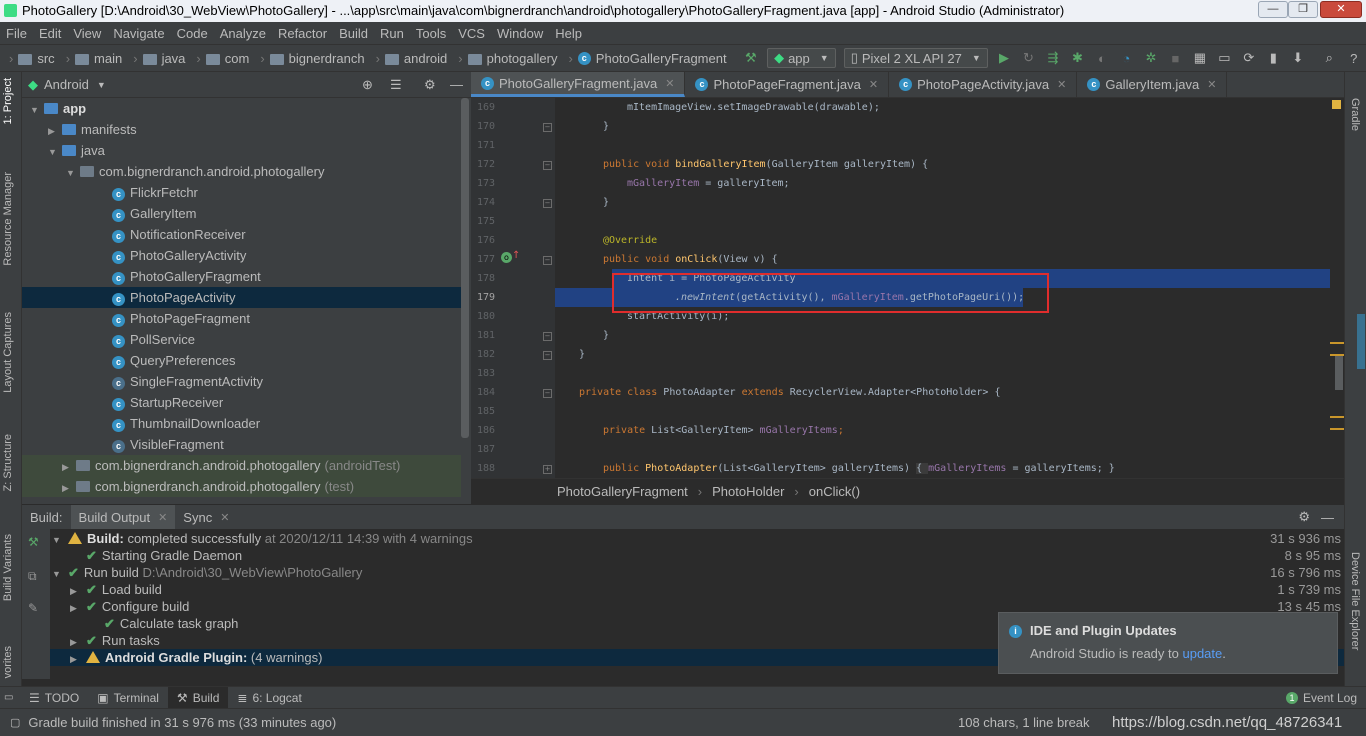 The image size is (1366, 736). Describe the element at coordinates (1024, 722) in the screenshot. I see `caret-position: 108 chars, 1 line break` at that location.